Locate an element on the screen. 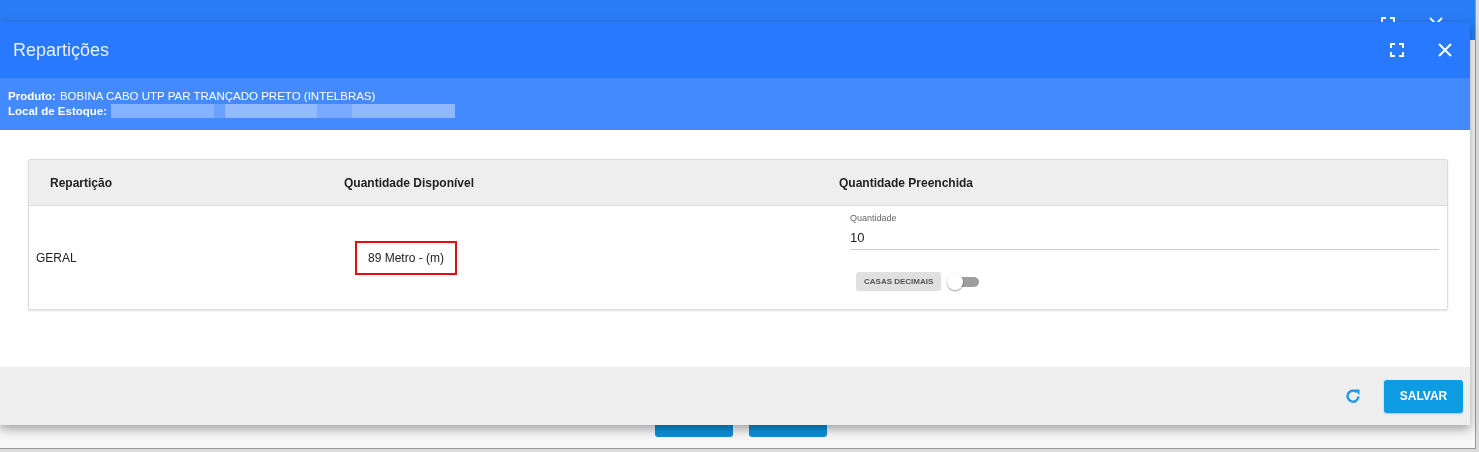 The height and width of the screenshot is (452, 1479). column-header: Repartição is located at coordinates (81, 182).